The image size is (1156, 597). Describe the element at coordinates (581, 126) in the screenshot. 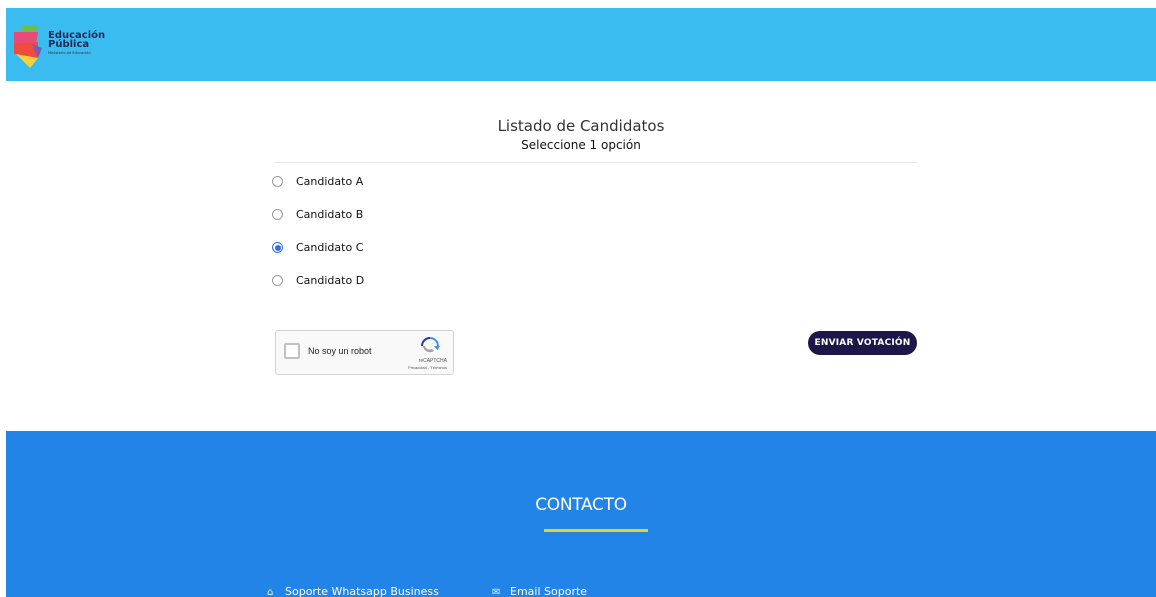

I see `page-title: Listado de Candidatos` at that location.